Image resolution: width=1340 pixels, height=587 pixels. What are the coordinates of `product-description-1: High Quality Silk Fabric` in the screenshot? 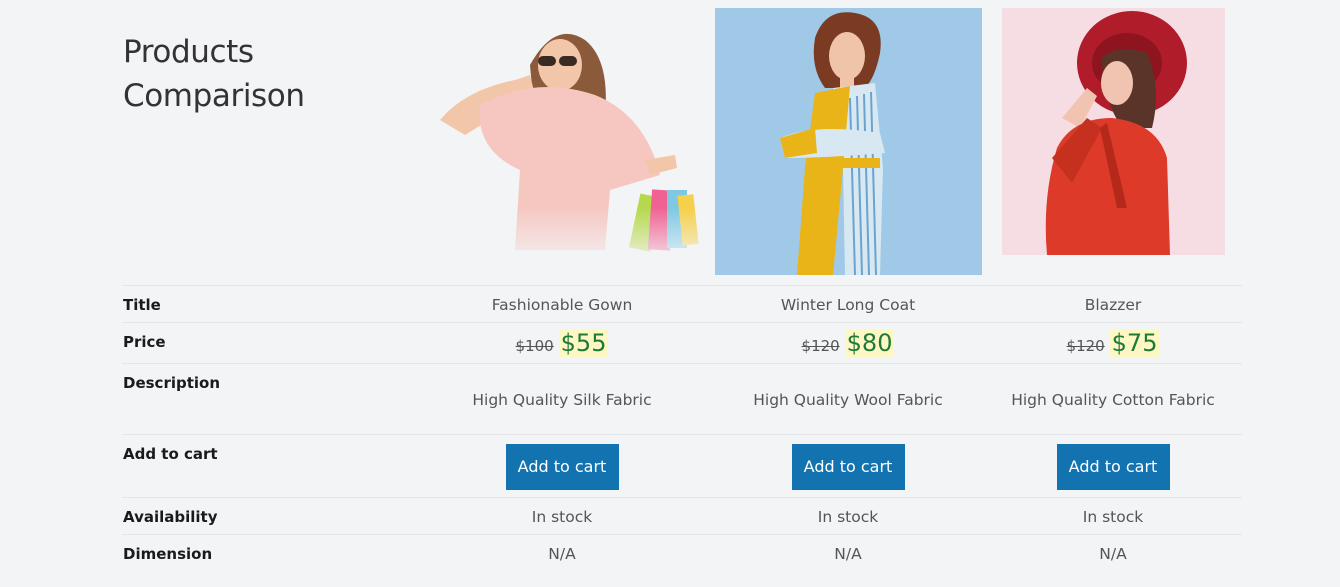 It's located at (562, 400).